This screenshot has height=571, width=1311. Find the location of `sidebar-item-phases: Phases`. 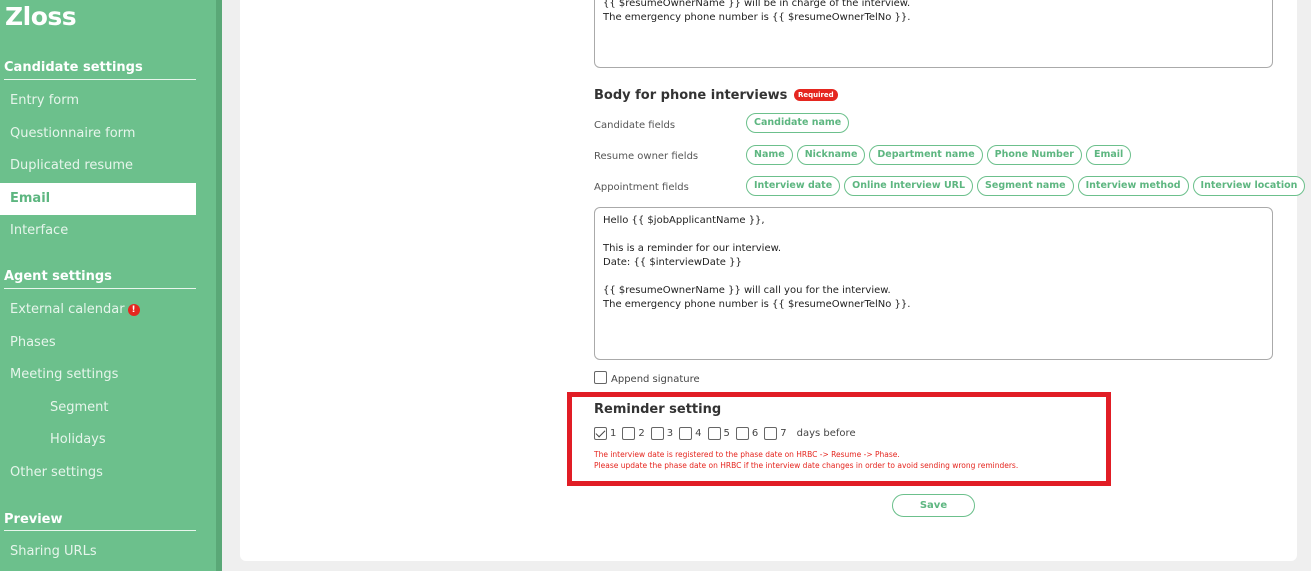

sidebar-item-phases: Phases is located at coordinates (33, 342).